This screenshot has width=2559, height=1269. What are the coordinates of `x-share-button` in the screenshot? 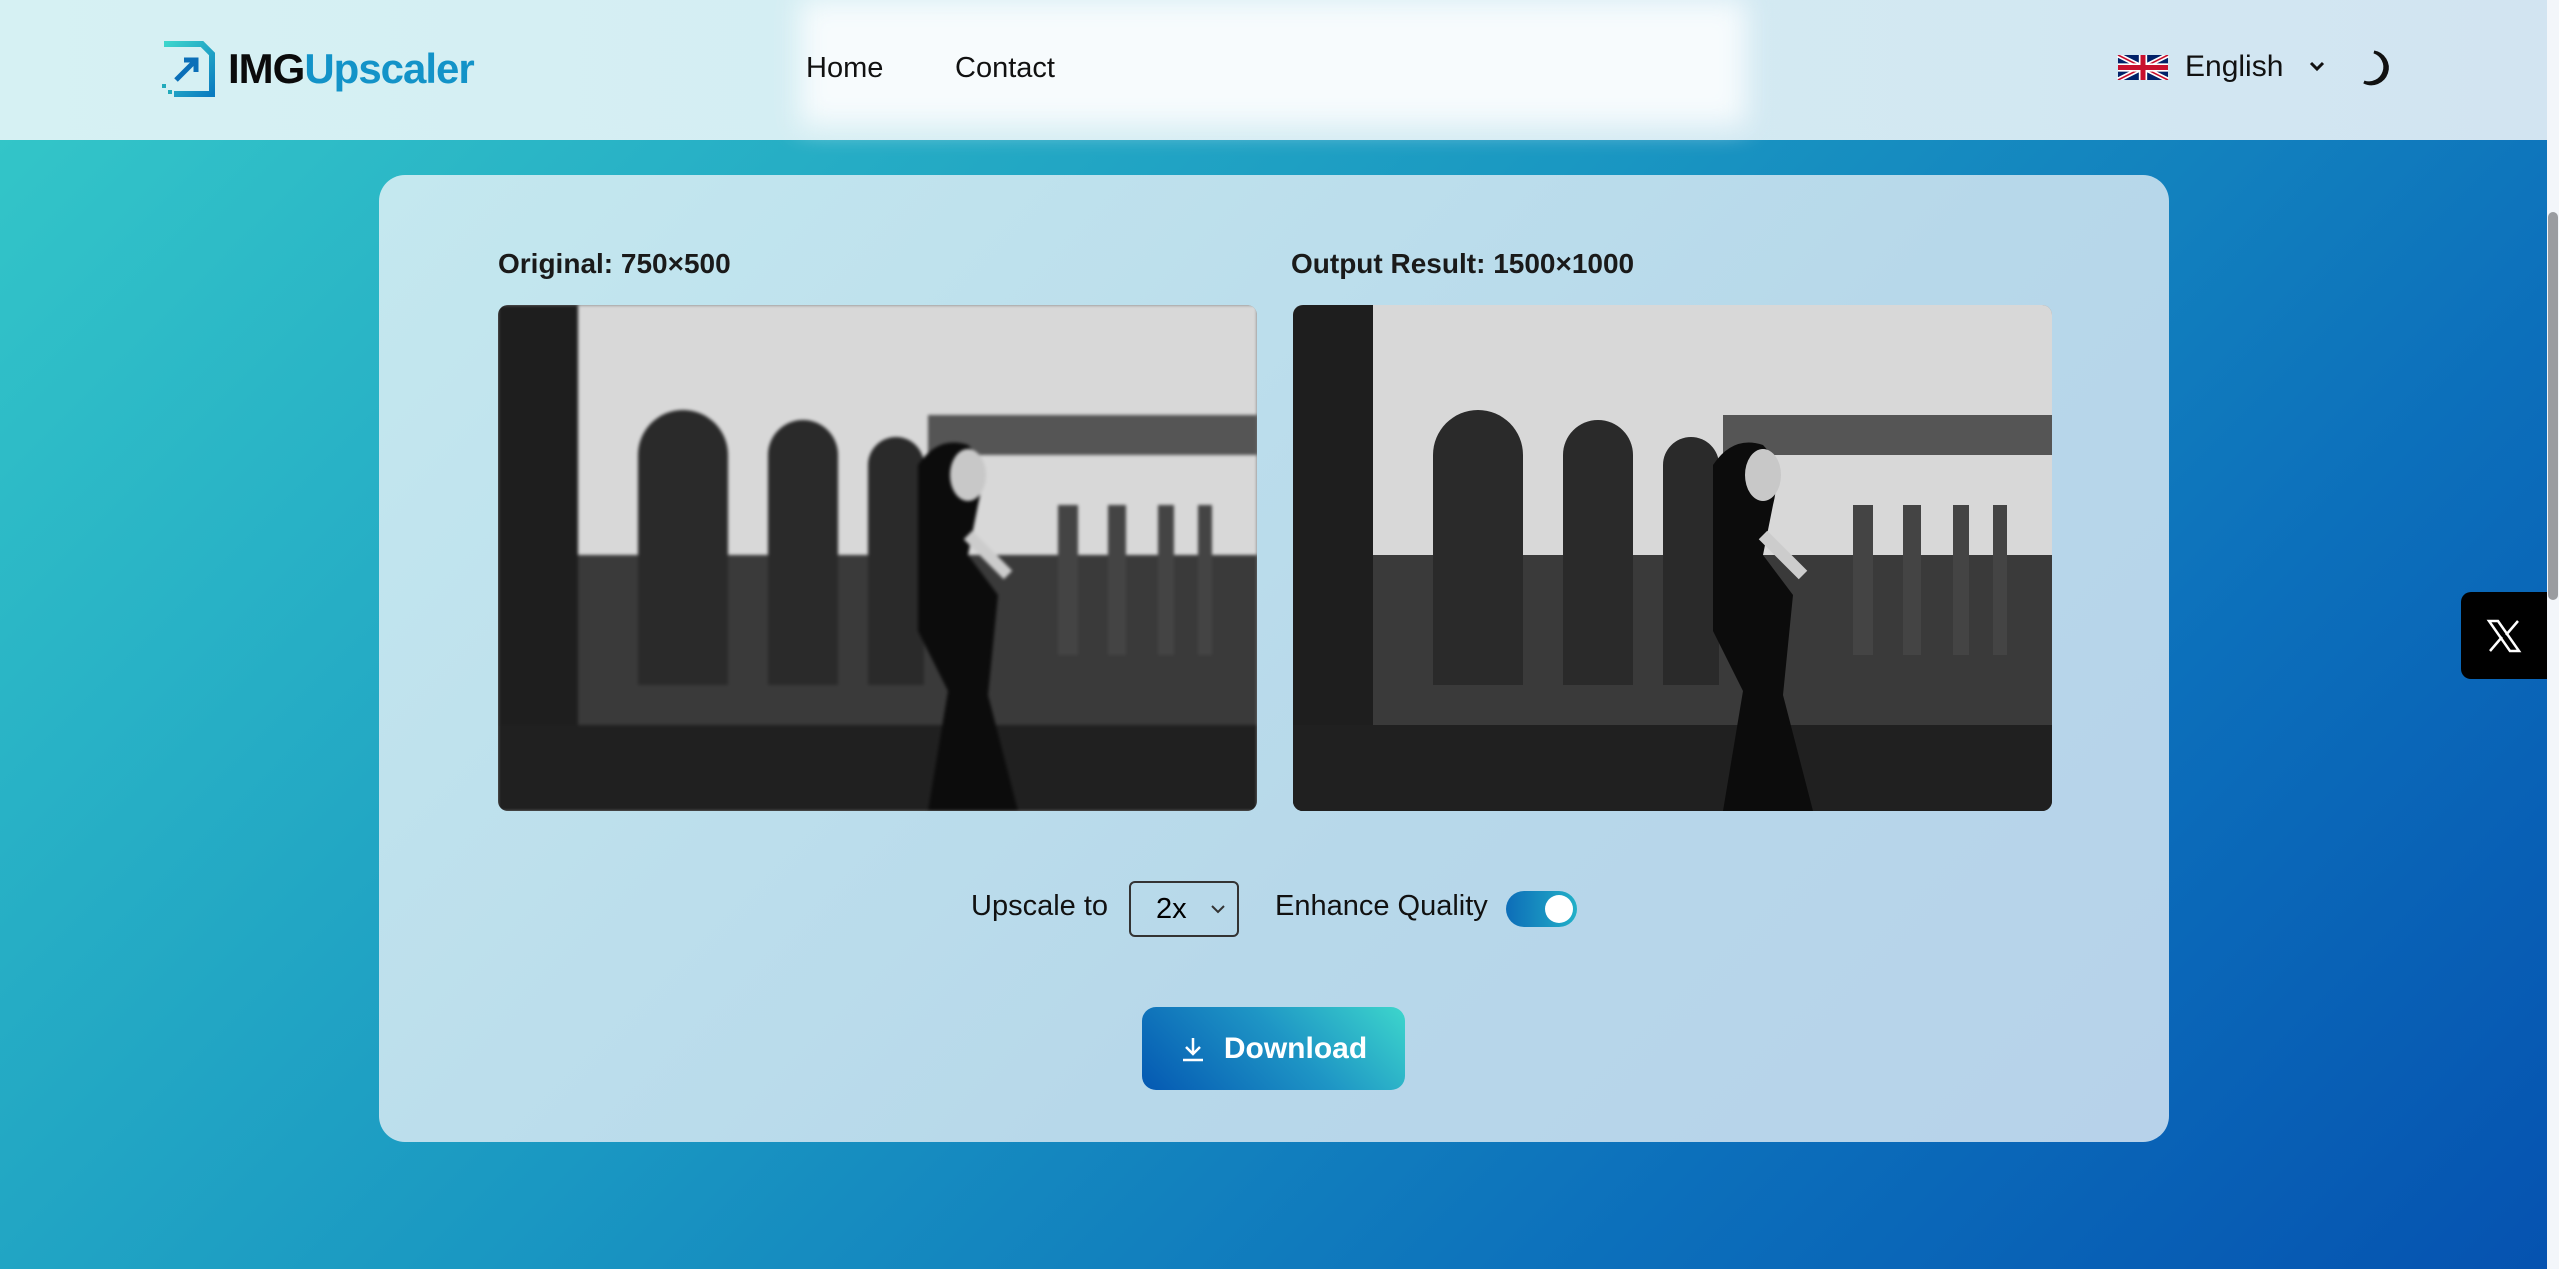 It's located at (2504, 635).